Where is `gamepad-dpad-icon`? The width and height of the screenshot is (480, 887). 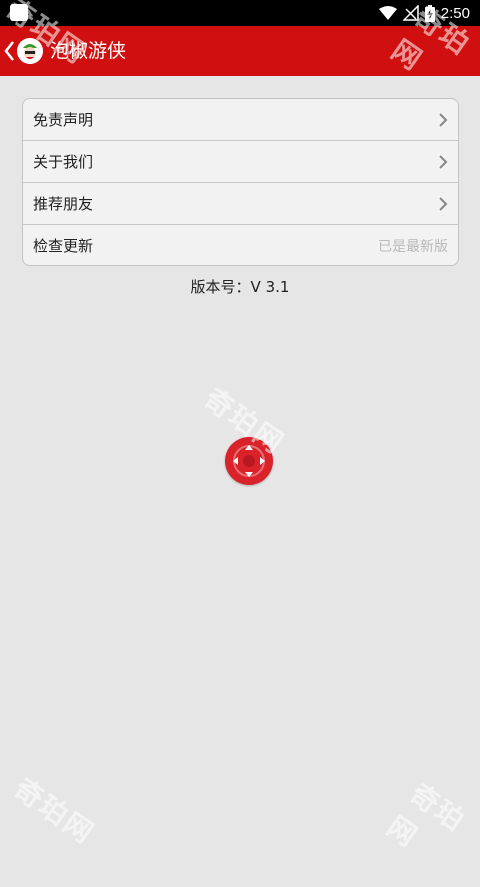
gamepad-dpad-icon is located at coordinates (249, 461).